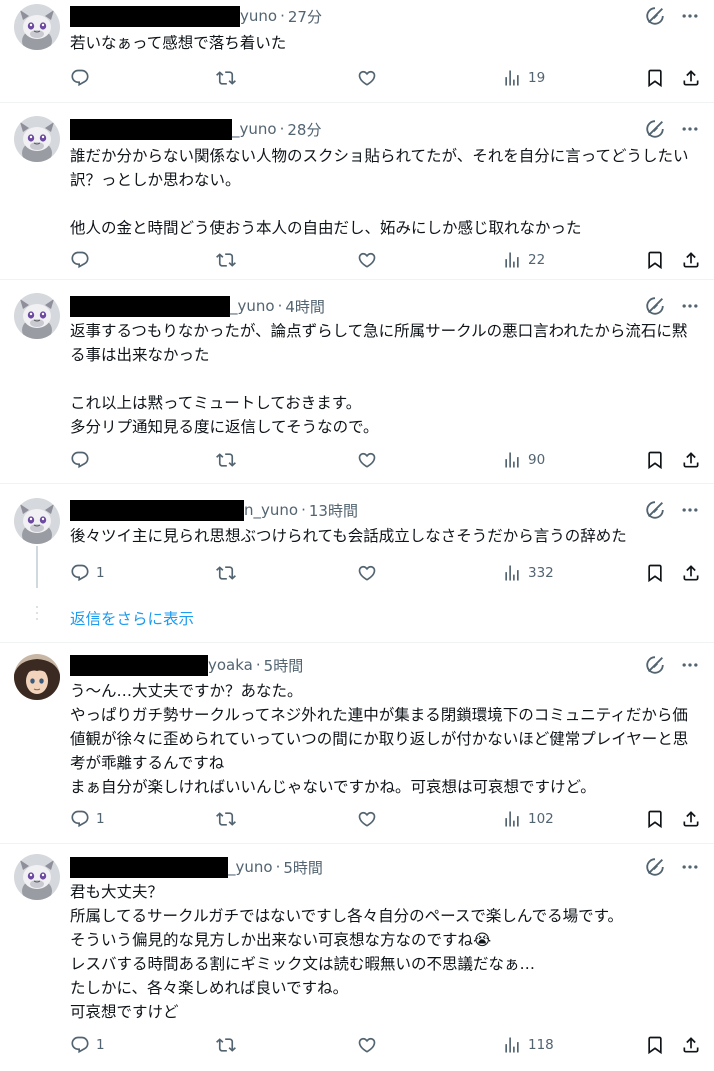 The image size is (714, 1071). I want to click on views-button: 22, so click(523, 260).